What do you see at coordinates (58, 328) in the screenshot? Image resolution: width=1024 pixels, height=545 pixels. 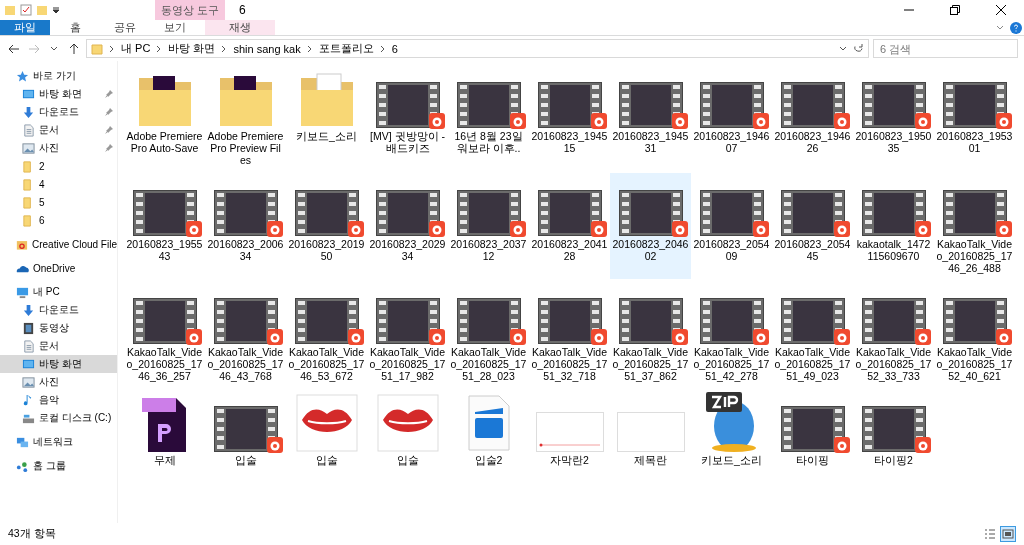 I see `sidebar-item: 동영상` at bounding box center [58, 328].